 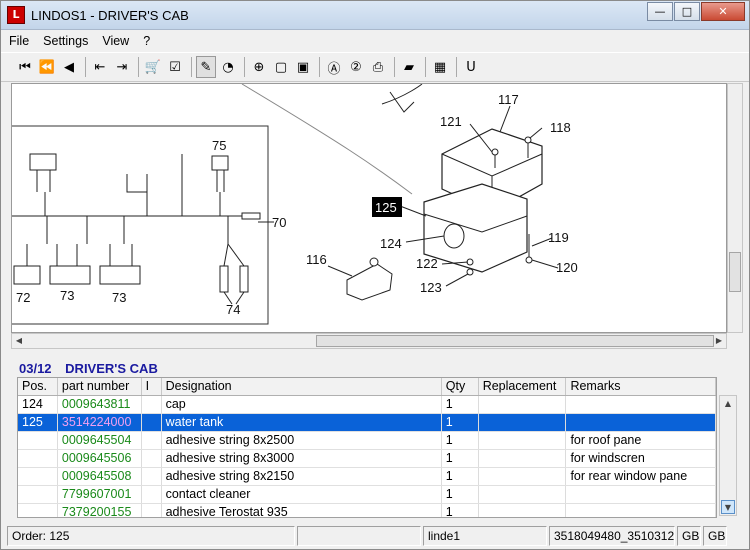 I want to click on drawing-horizontal-scrollbar: ◀ ▶, so click(x=369, y=341).